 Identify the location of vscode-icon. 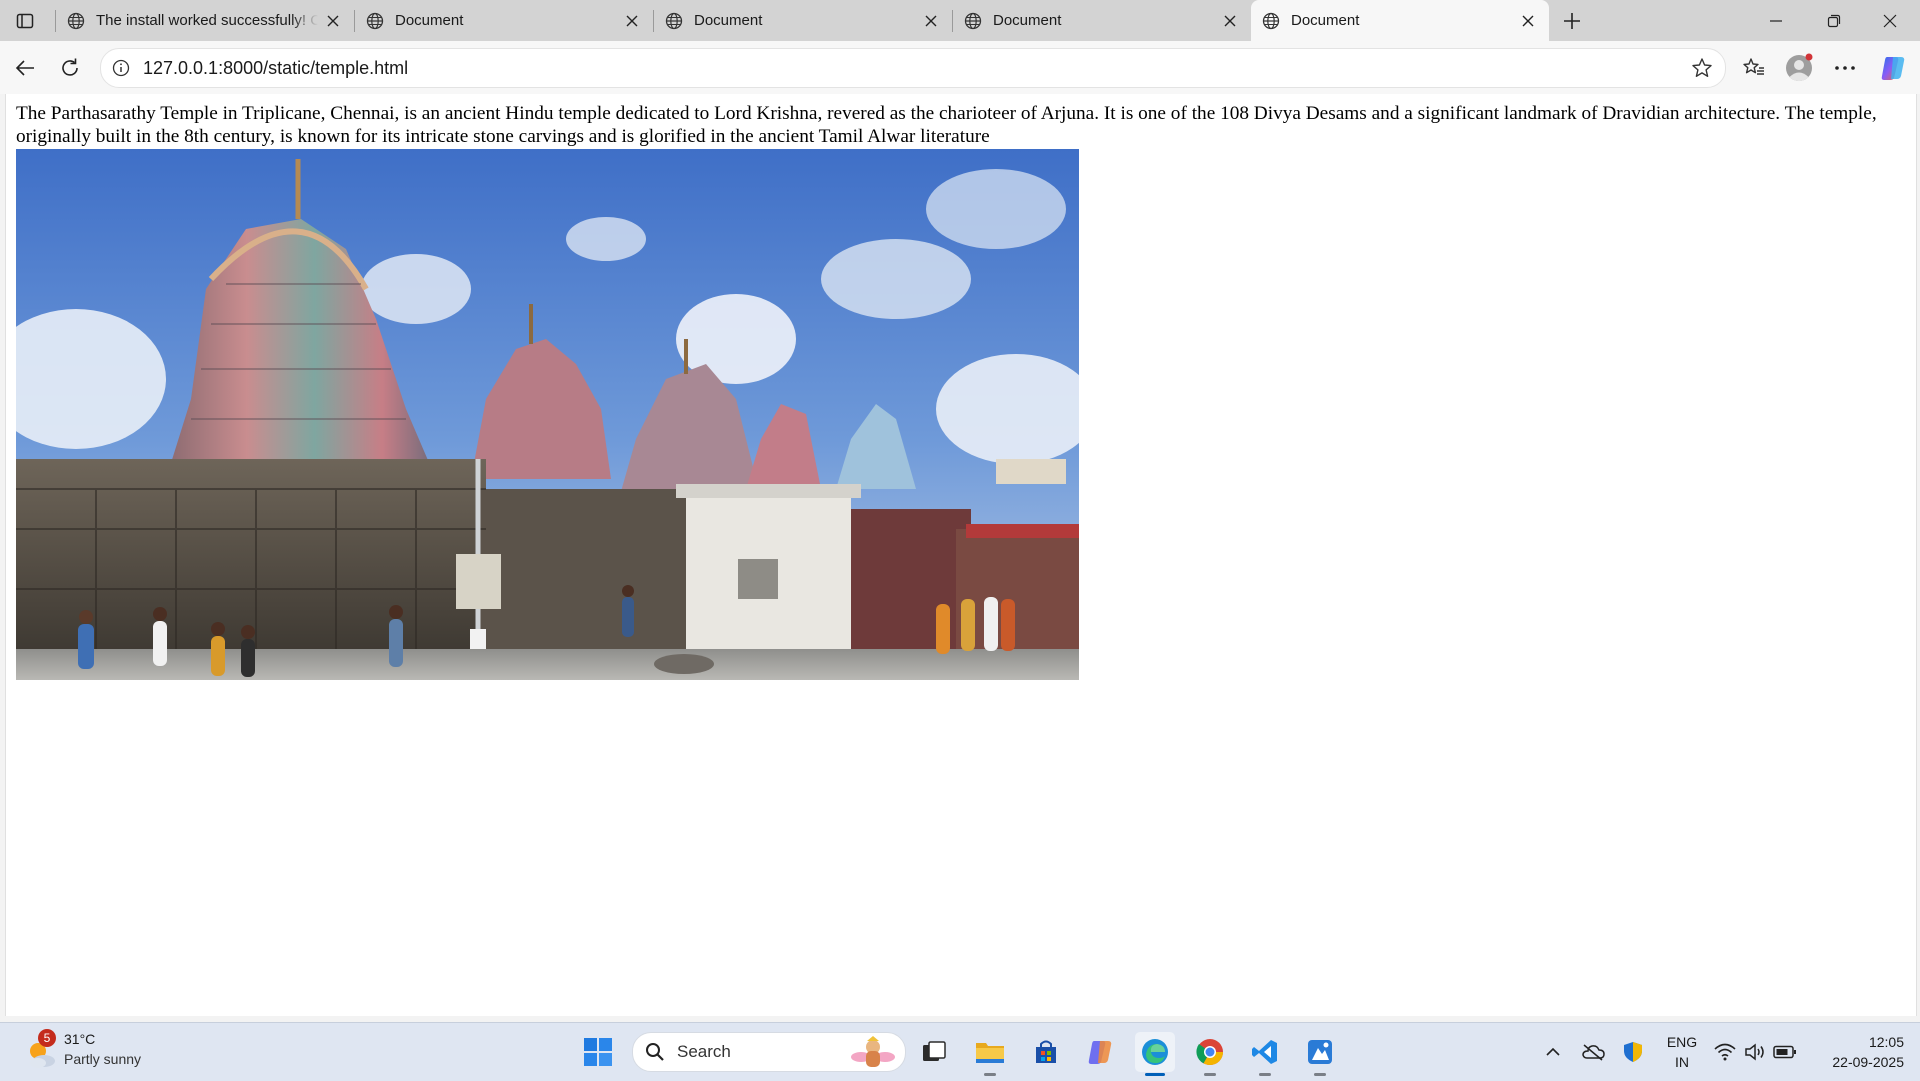
(1264, 1052).